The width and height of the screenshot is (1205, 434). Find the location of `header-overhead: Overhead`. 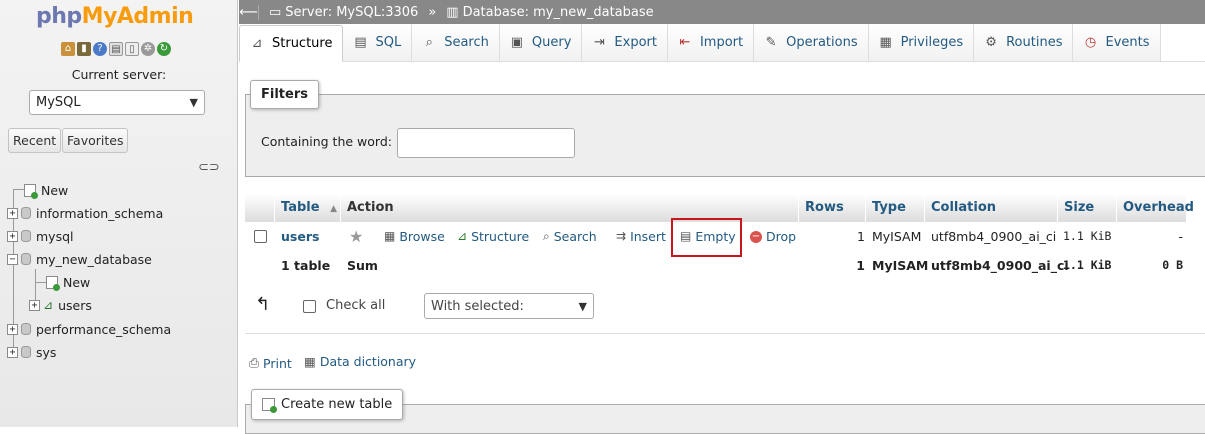

header-overhead: Overhead is located at coordinates (1155, 208).